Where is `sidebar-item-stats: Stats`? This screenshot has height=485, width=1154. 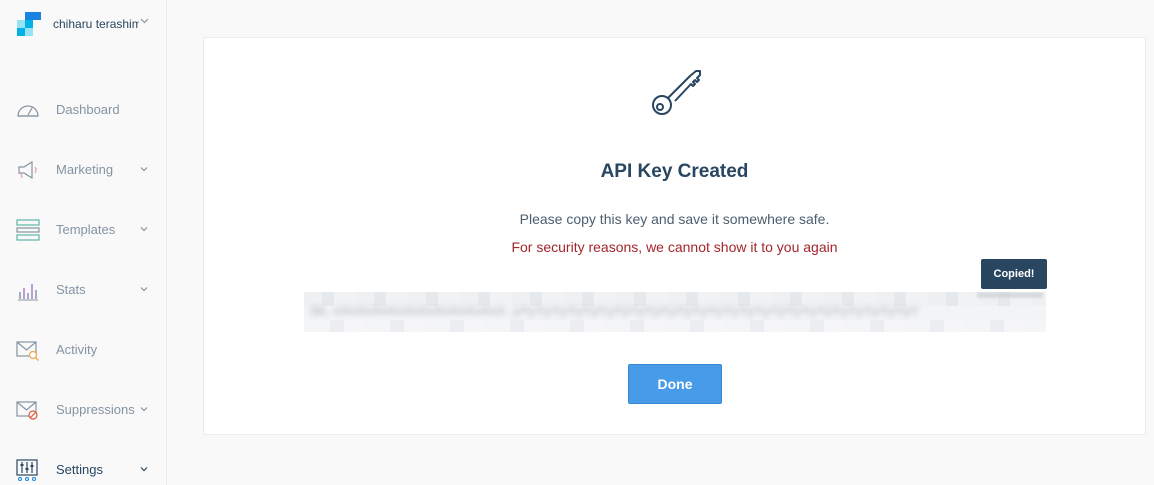
sidebar-item-stats: Stats is located at coordinates (83, 290).